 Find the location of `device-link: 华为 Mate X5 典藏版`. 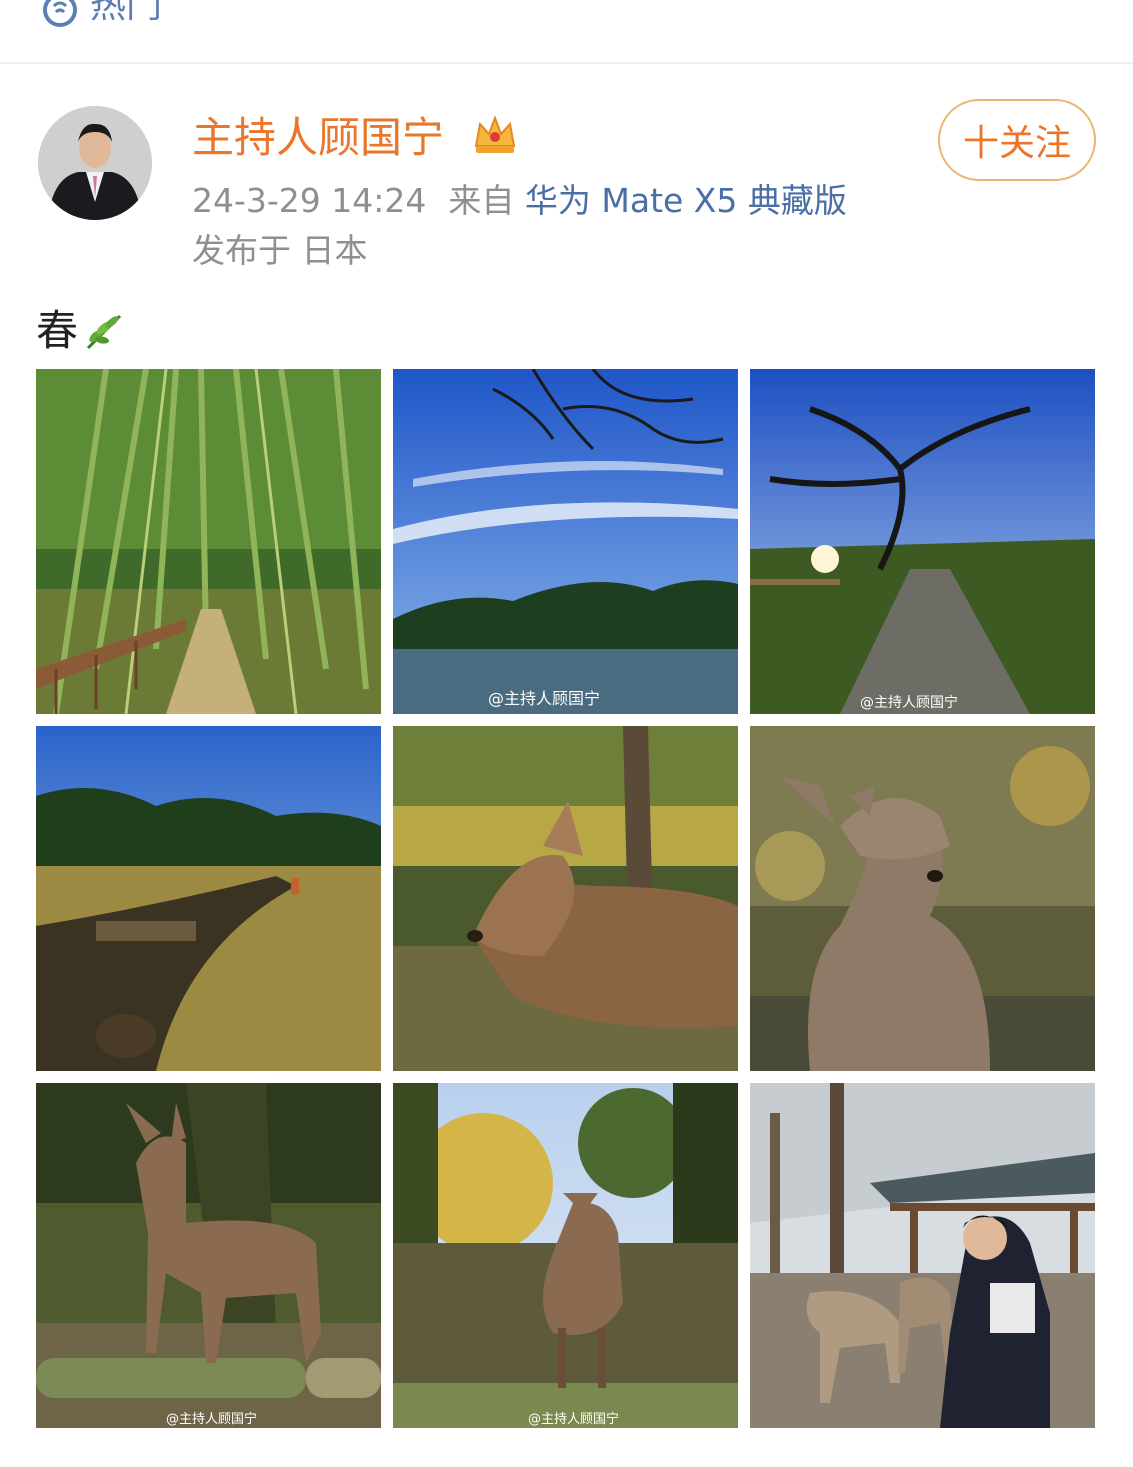

device-link: 华为 Mate X5 典藏版 is located at coordinates (686, 200).